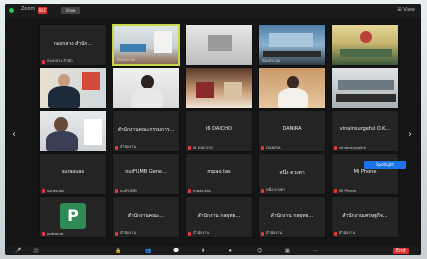 Image resolution: width=427 pixels, height=259 pixels. Describe the element at coordinates (276, 189) in the screenshot. I see `participant-label: หนึ่ง ดวงตา` at that location.